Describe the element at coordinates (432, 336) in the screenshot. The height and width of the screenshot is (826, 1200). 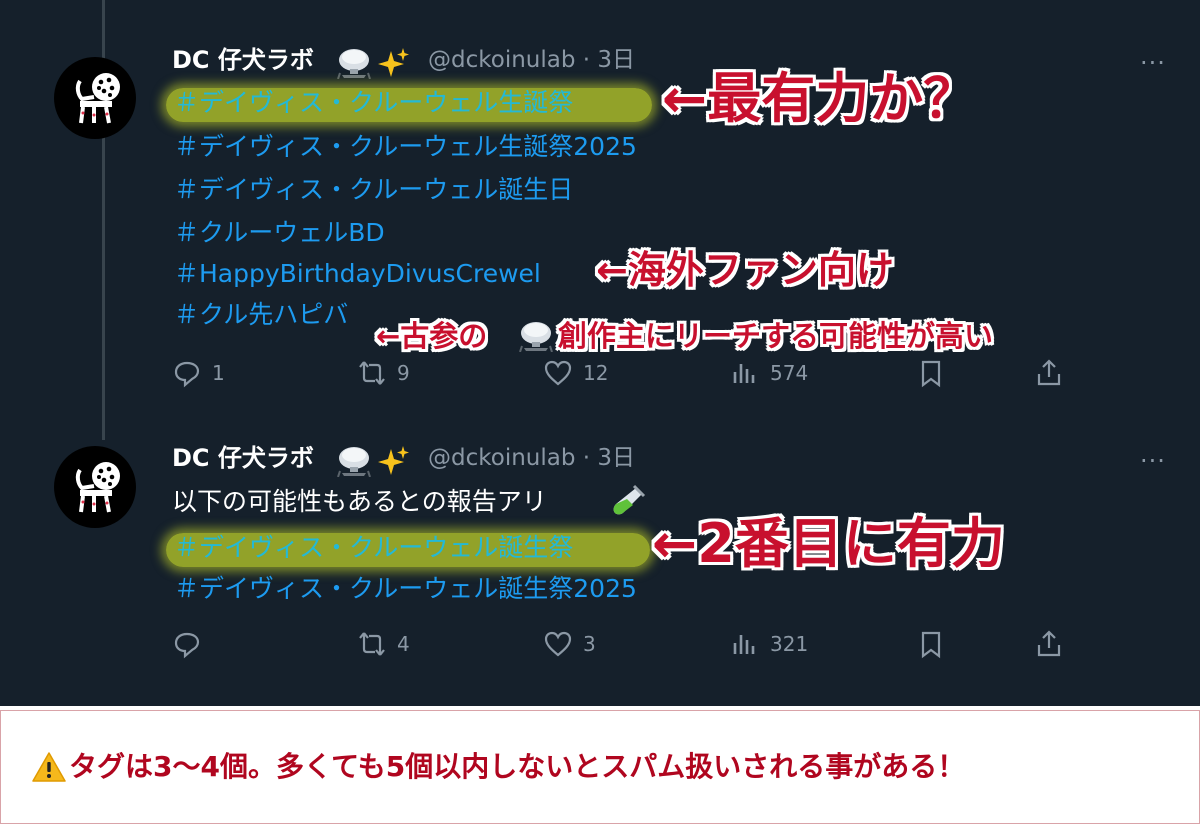
I see `annotation-veteran-prefix: ←古参の` at that location.